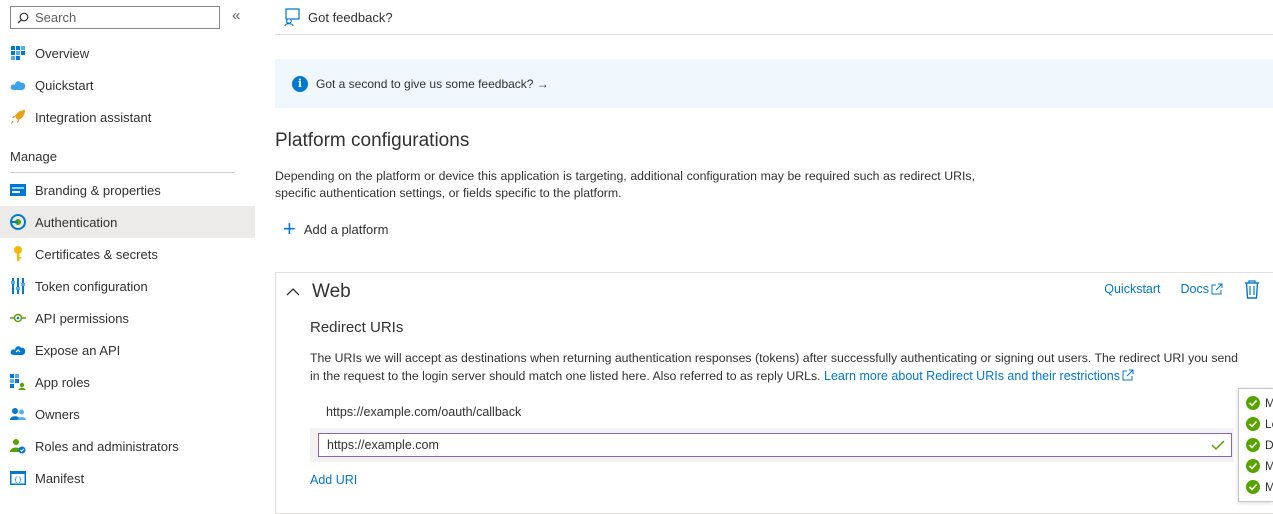  What do you see at coordinates (239, 16) in the screenshot?
I see `collapse-sidebar-icon: «` at bounding box center [239, 16].